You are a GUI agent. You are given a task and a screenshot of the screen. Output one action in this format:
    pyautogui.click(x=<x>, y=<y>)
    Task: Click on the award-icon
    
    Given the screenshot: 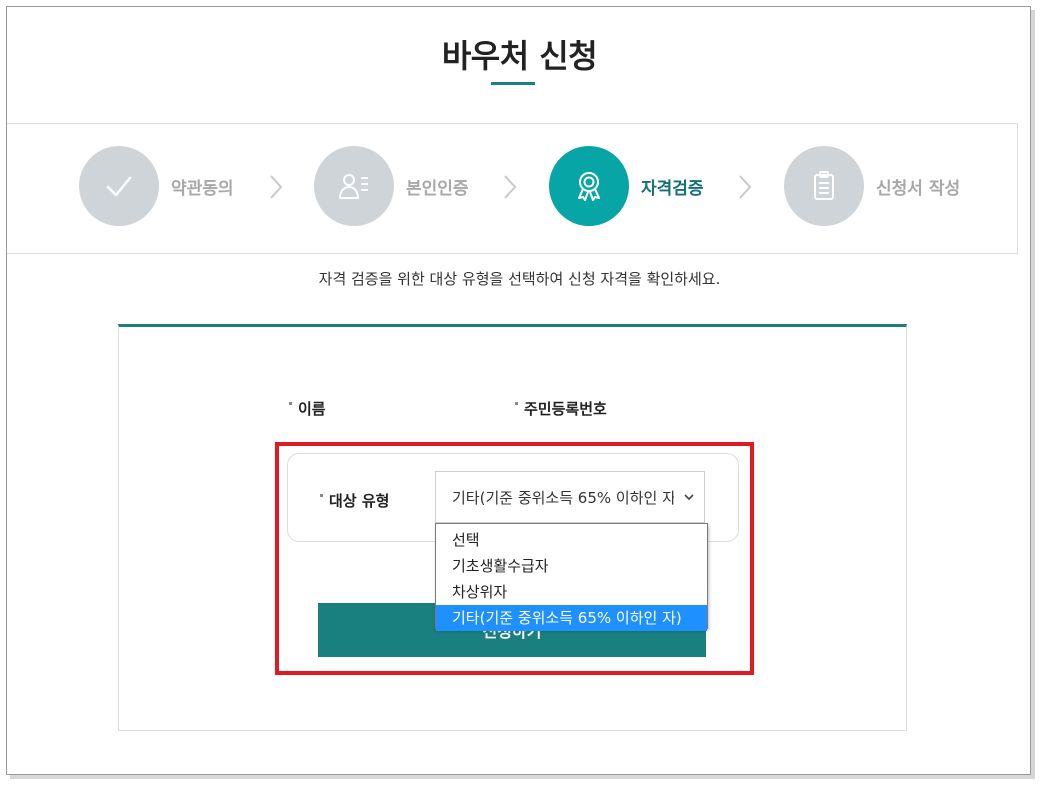 What is the action you would take?
    pyautogui.click(x=589, y=186)
    